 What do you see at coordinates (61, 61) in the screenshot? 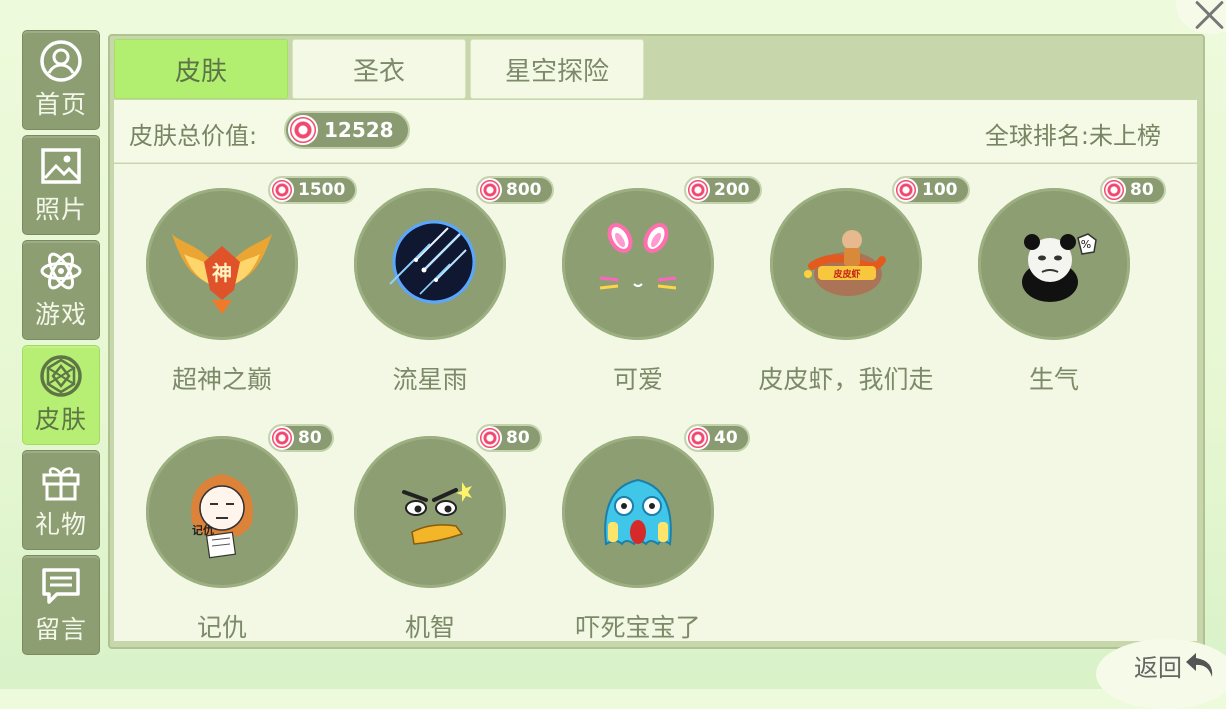
I see `user-circle-icon` at bounding box center [61, 61].